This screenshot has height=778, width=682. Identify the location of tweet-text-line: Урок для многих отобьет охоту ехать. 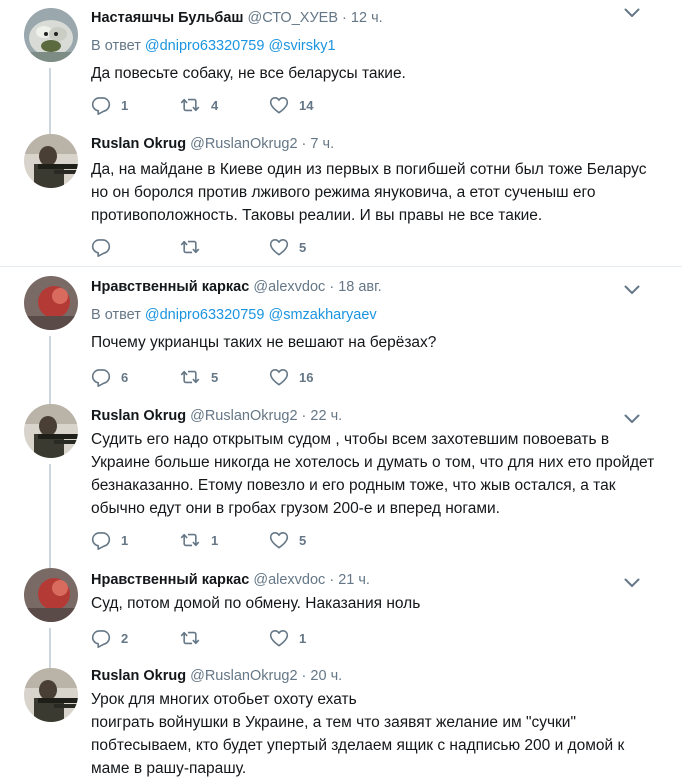
(224, 699).